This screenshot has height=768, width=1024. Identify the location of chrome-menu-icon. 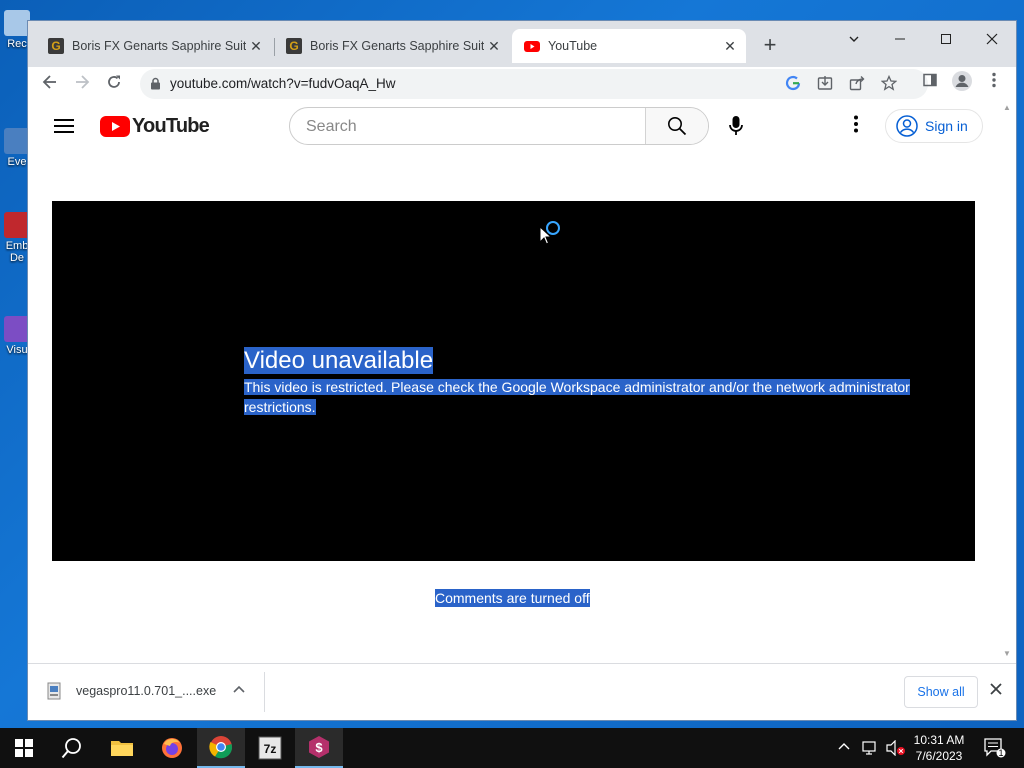
(994, 84).